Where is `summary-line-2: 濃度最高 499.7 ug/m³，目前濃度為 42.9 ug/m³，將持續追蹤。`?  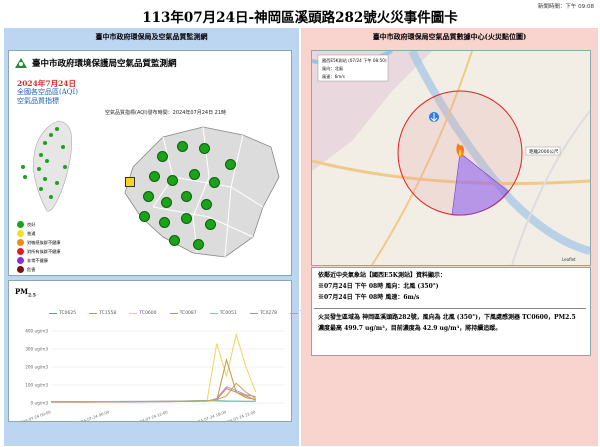
summary-line-2: 濃度最高 499.7 ug/m³，目前濃度為 42.9 ug/m³，將持續追蹤。 is located at coordinates (410, 328).